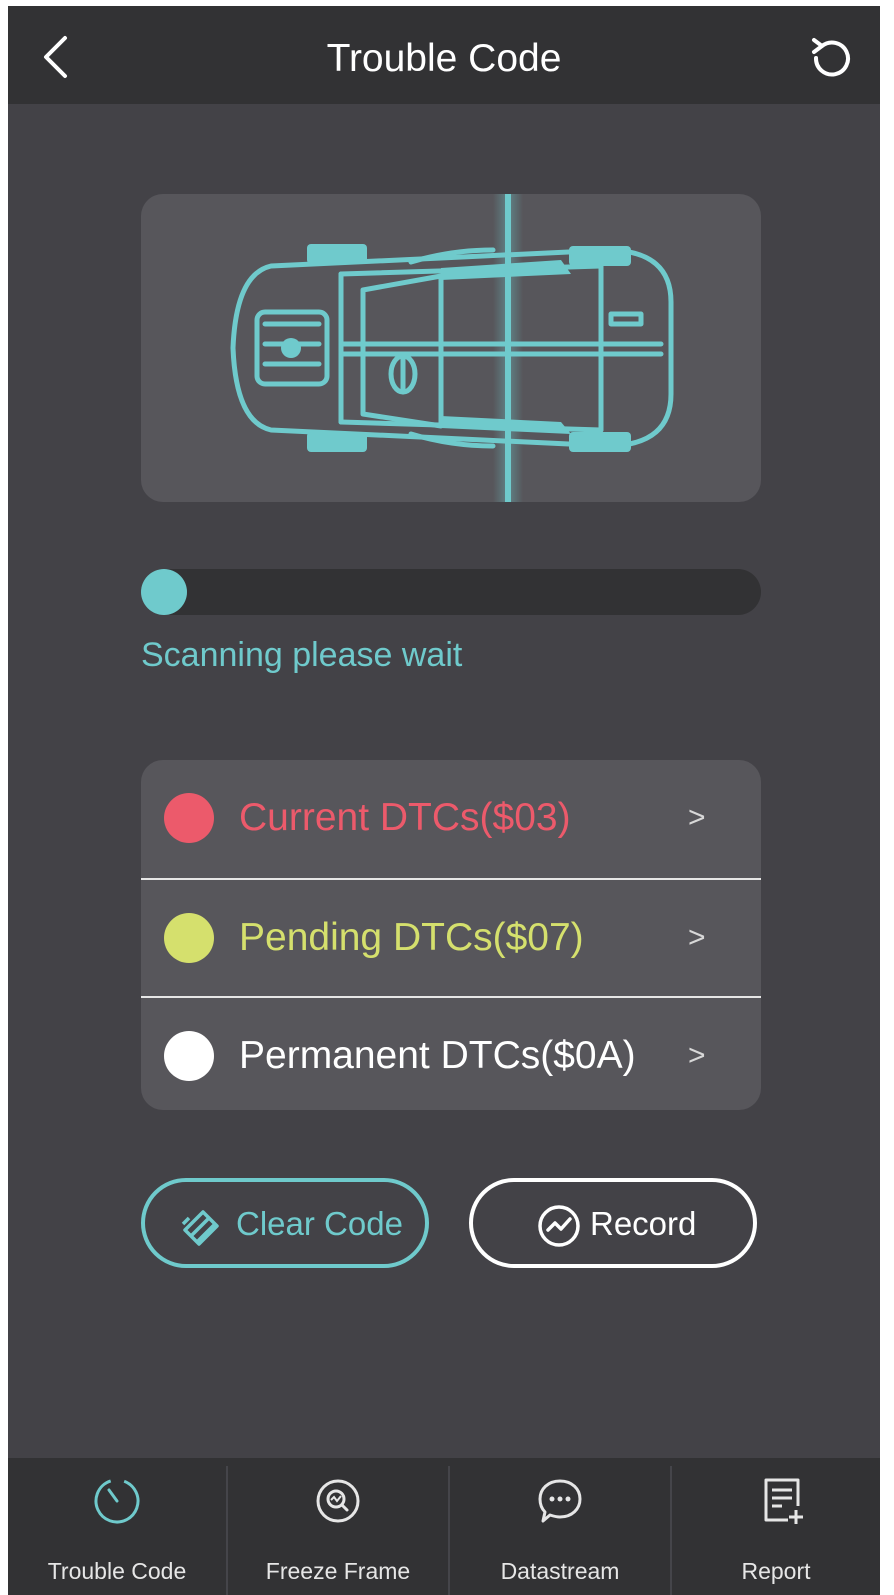 The image size is (894, 1595). What do you see at coordinates (200, 1228) in the screenshot?
I see `eraser-icon` at bounding box center [200, 1228].